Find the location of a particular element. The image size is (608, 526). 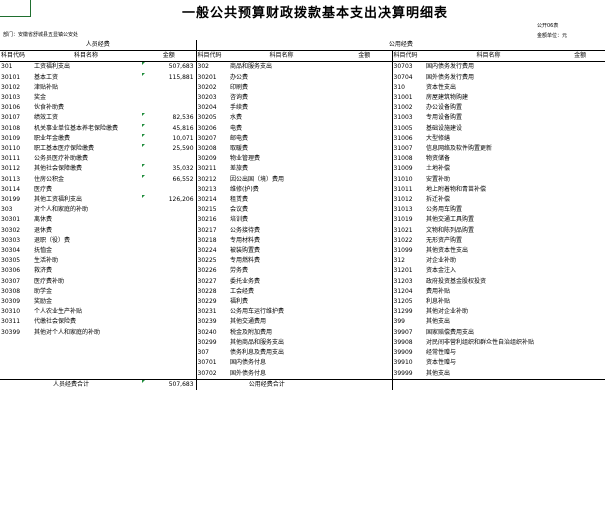

cell-name: 国外债务付息 is located at coordinates (281, 374).